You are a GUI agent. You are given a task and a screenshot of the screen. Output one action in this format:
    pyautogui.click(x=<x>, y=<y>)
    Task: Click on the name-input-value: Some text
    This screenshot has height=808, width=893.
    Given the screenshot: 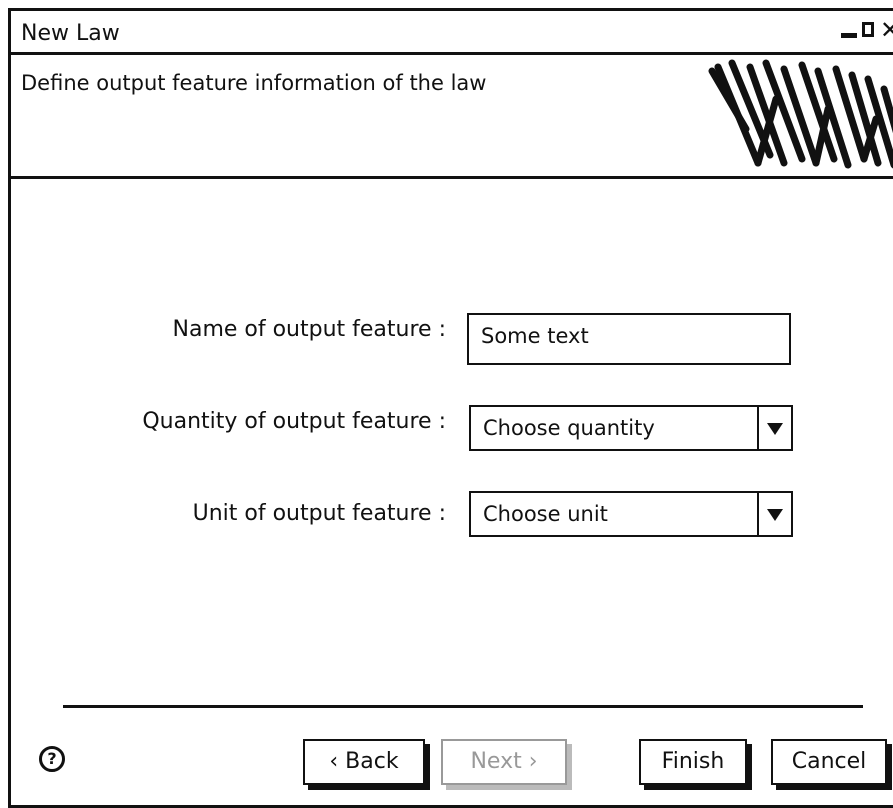 What is the action you would take?
    pyautogui.click(x=535, y=336)
    